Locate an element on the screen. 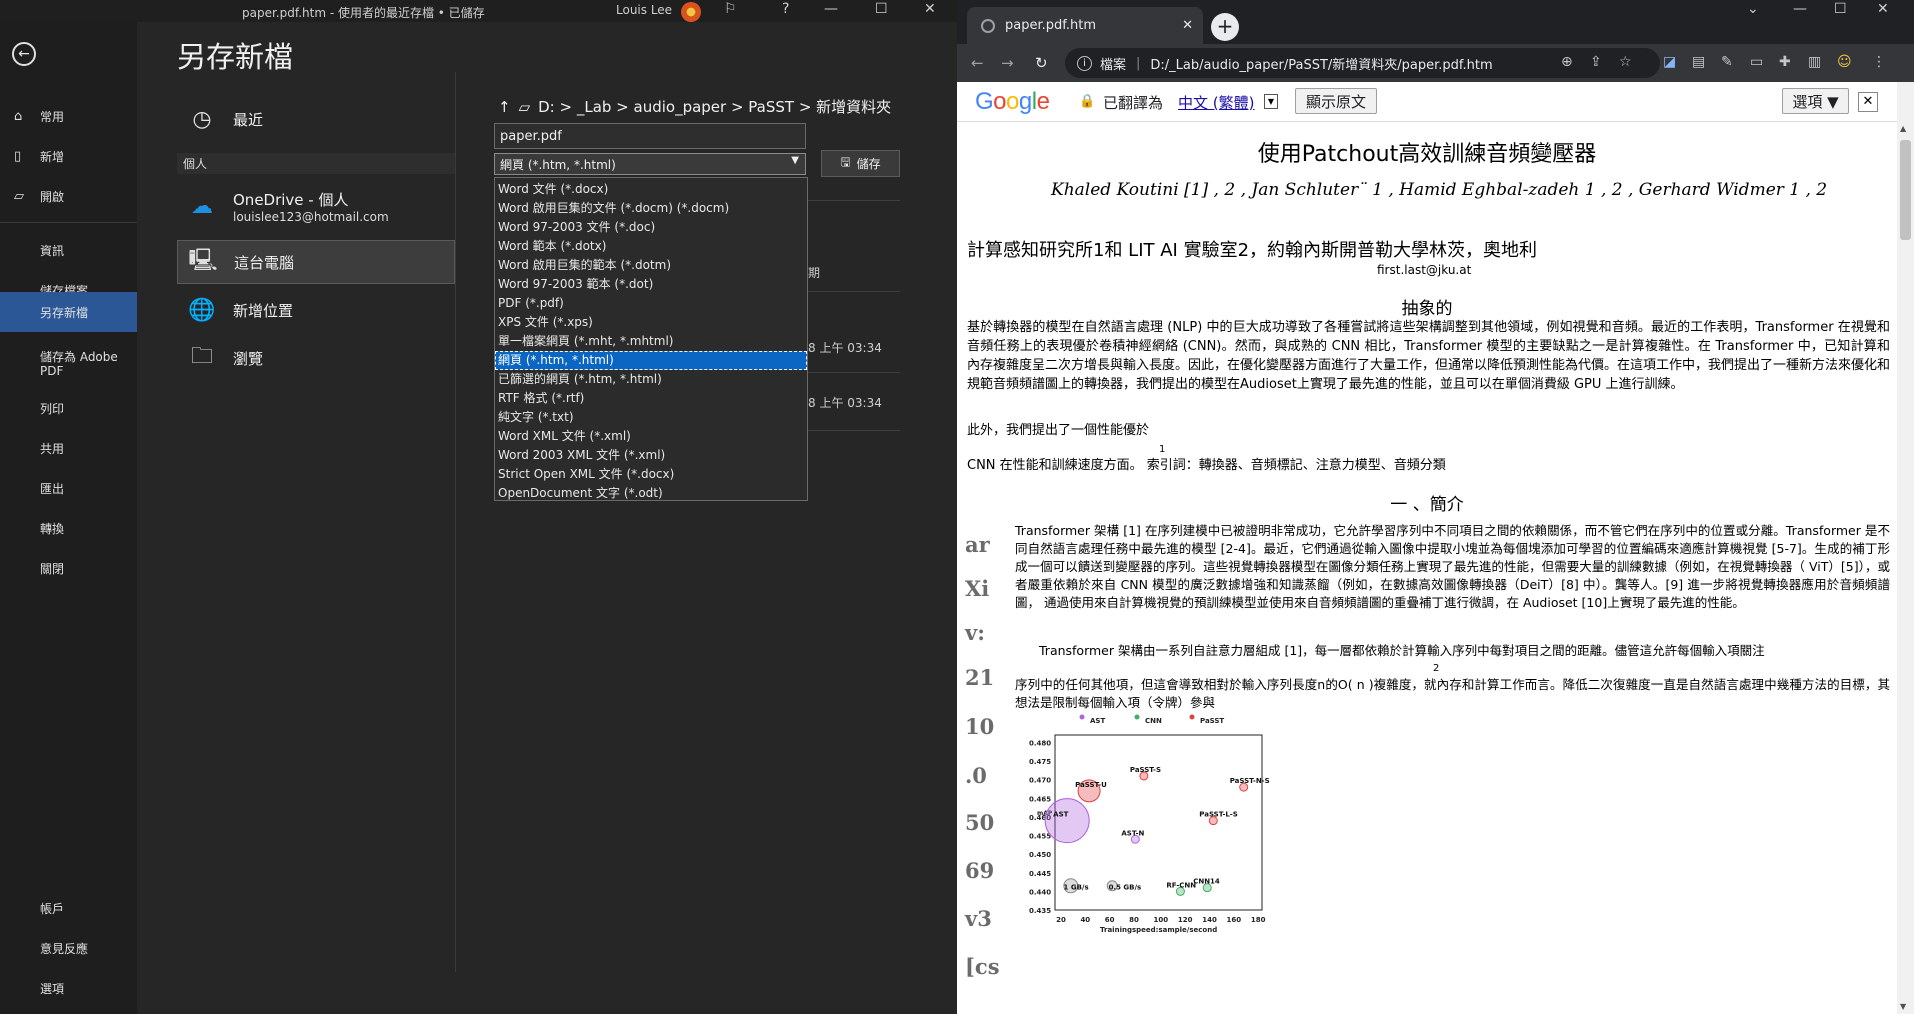 The width and height of the screenshot is (1914, 1014). data-point-label: RF-CNN is located at coordinates (1181, 885).